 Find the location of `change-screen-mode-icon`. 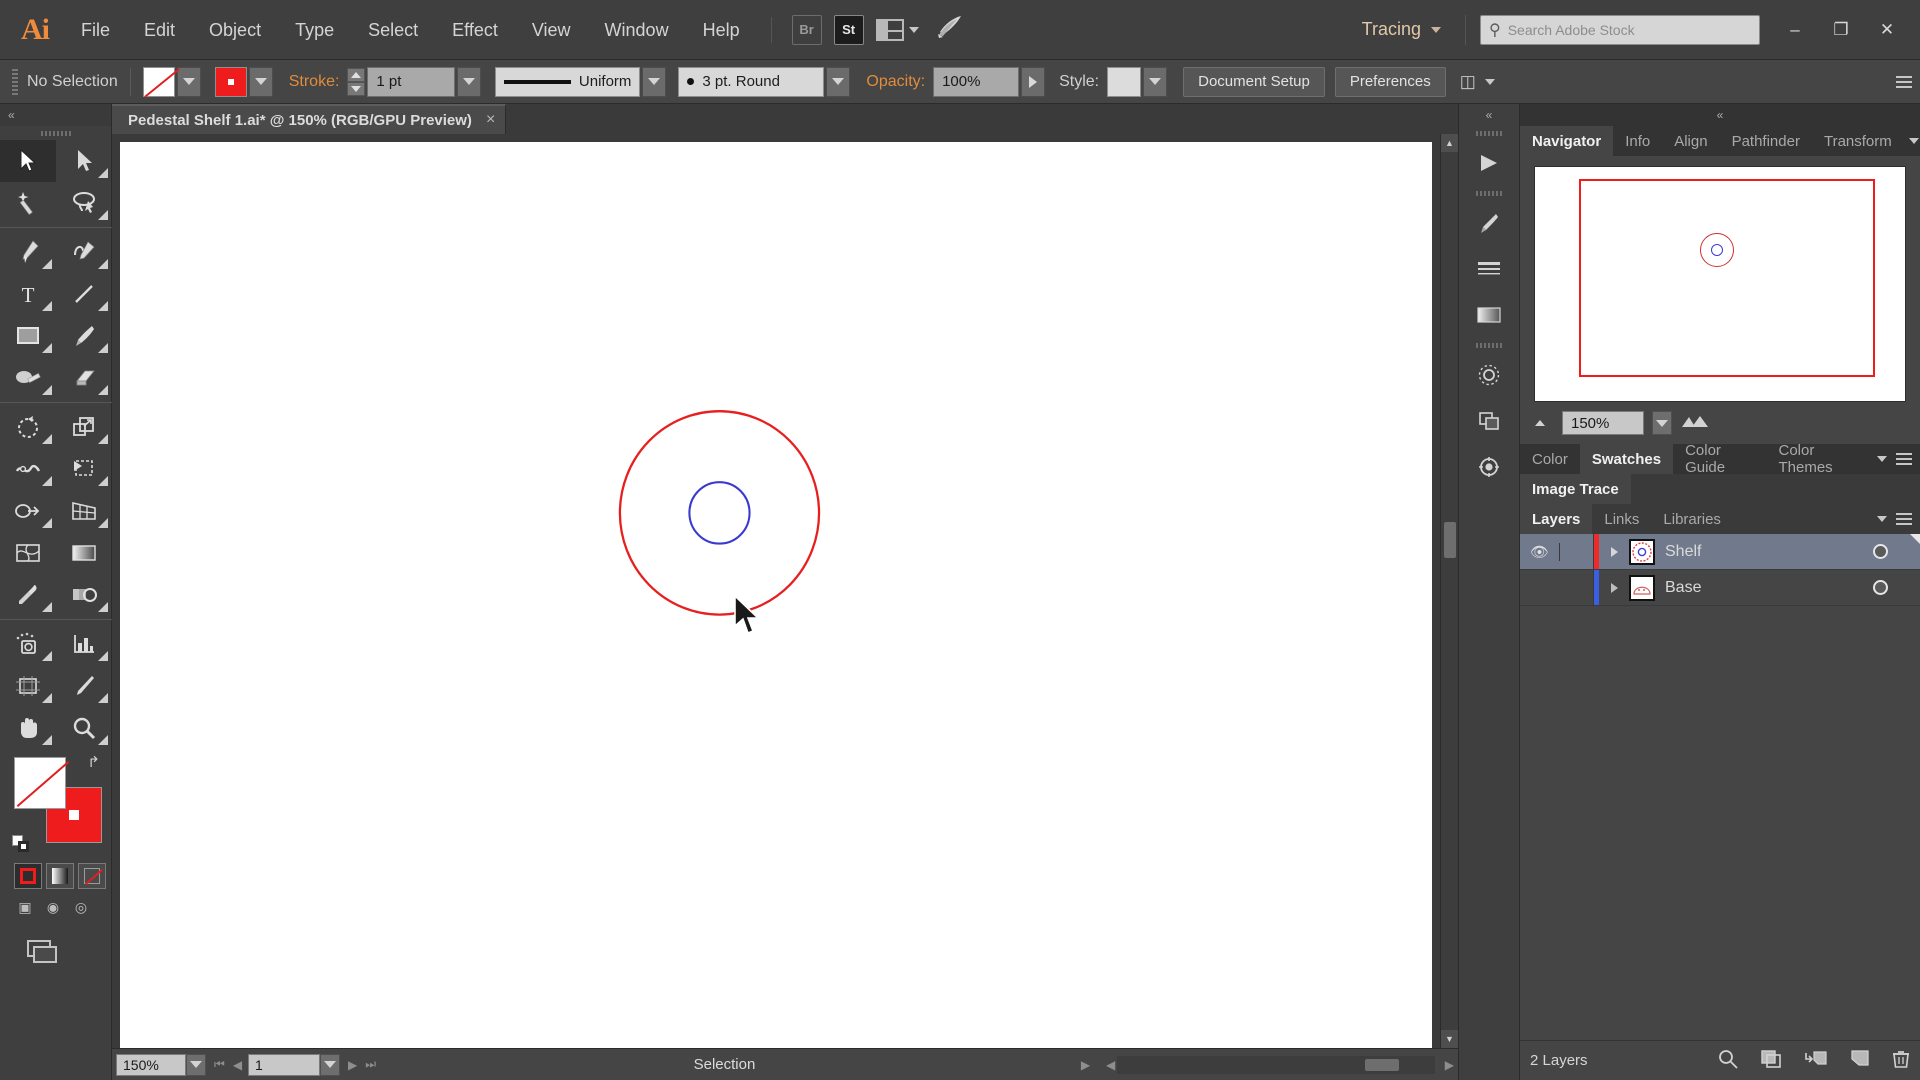

change-screen-mode-icon is located at coordinates (55, 943).